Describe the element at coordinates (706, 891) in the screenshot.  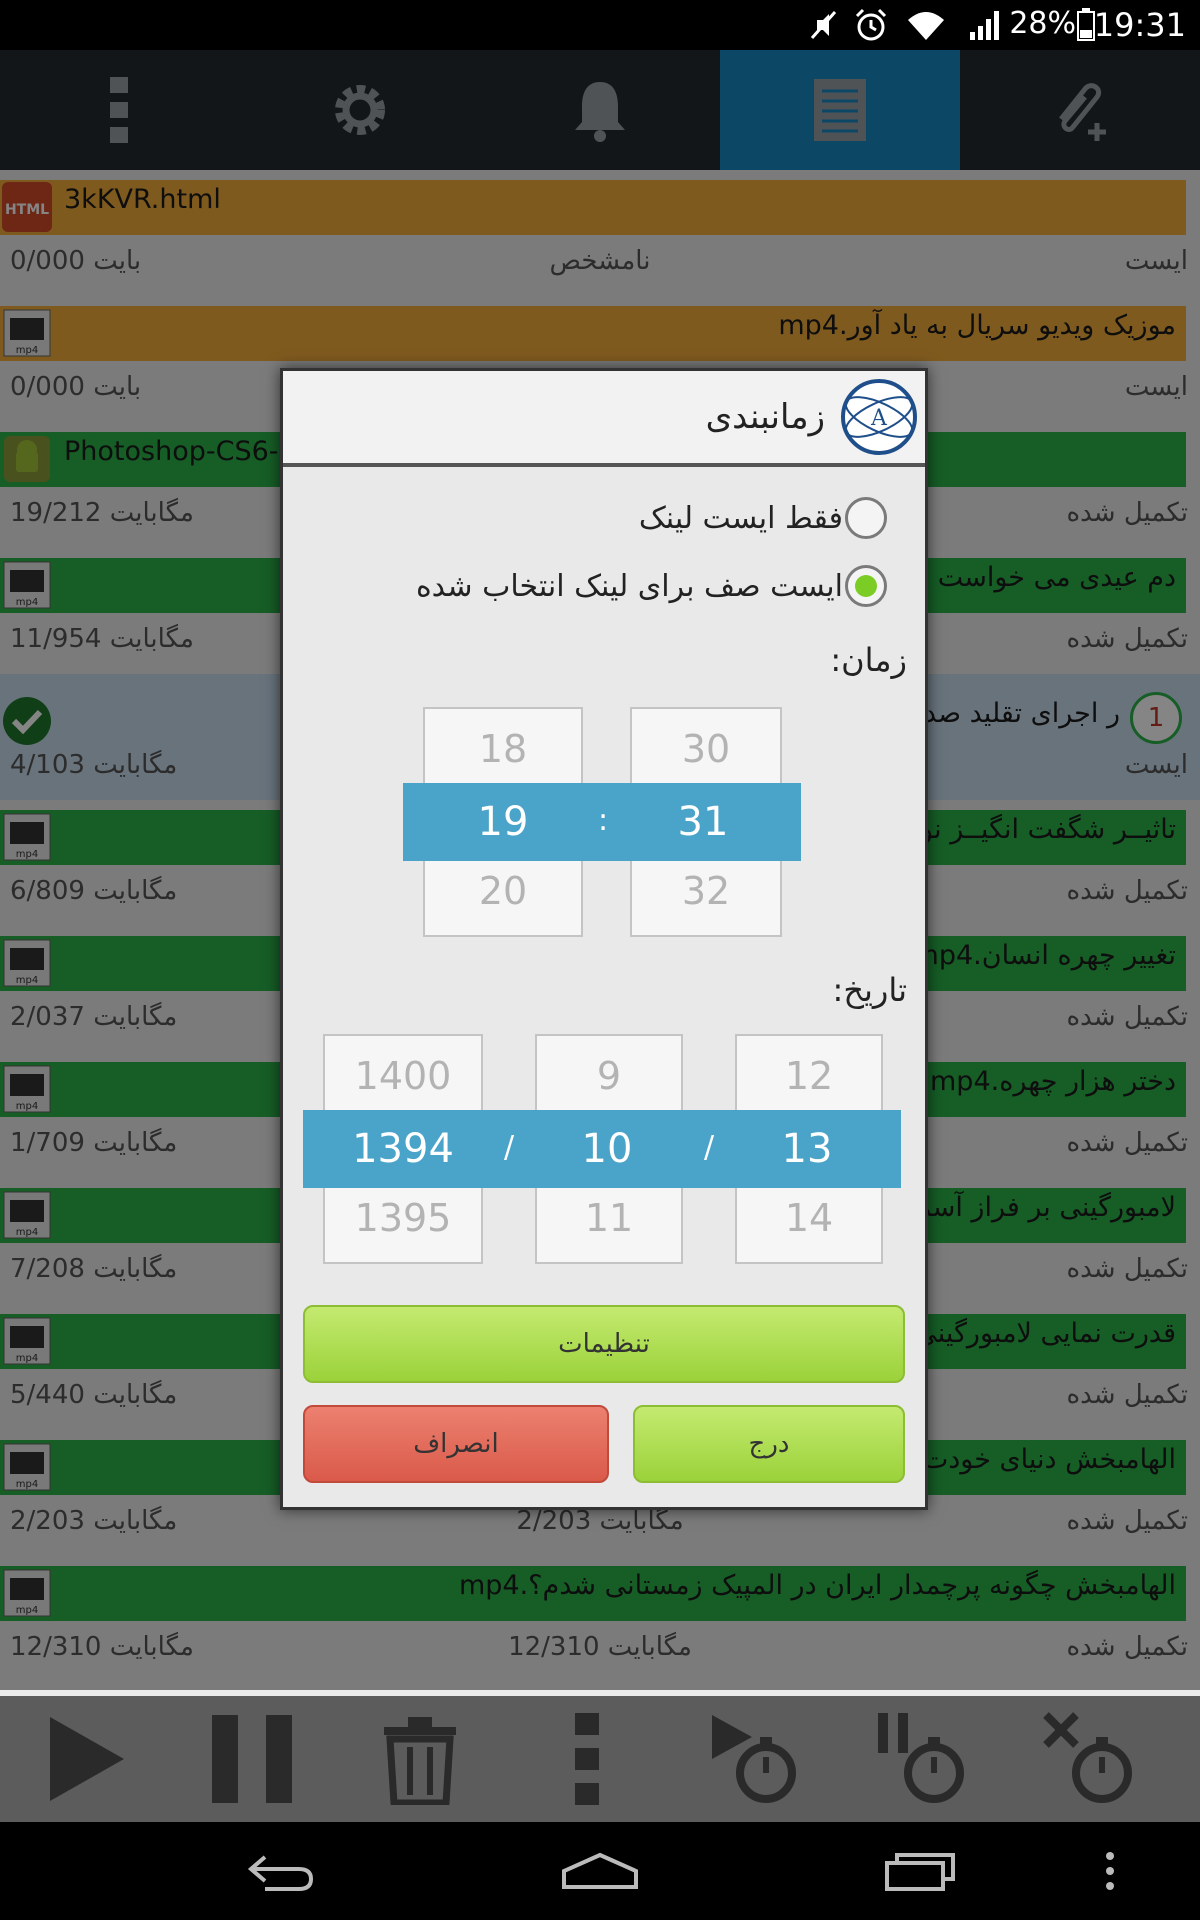
I see `minute-next: 32` at that location.